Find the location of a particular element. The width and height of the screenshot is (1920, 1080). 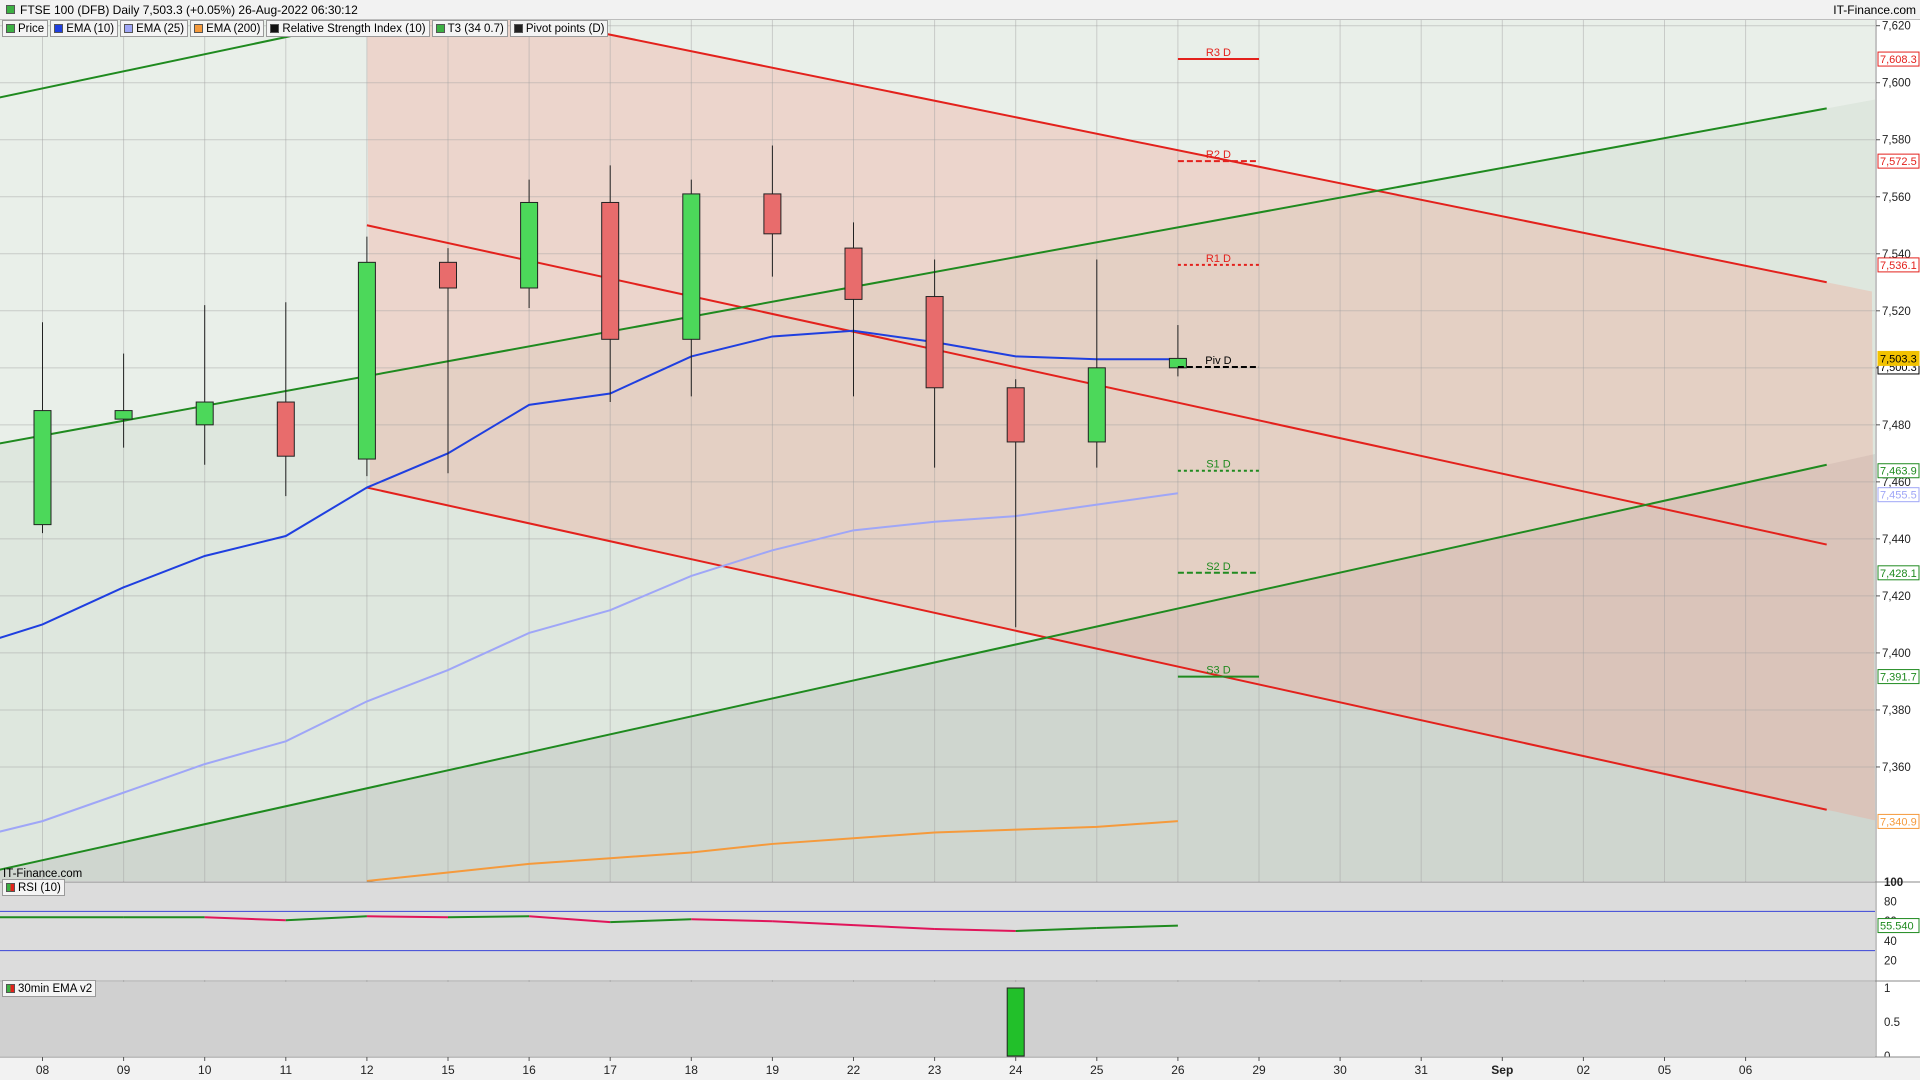

ema-pane-tick-label: 1 is located at coordinates (1887, 989).